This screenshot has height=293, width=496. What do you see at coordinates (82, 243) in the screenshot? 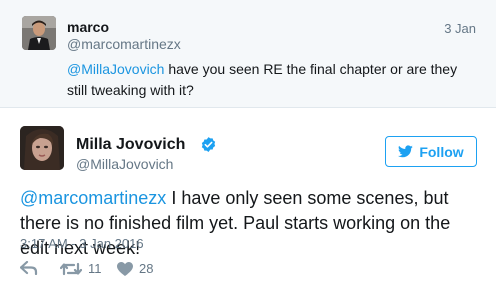
I see `tweet-timestamp: 3:17 AM - 3 Jan 2016` at bounding box center [82, 243].